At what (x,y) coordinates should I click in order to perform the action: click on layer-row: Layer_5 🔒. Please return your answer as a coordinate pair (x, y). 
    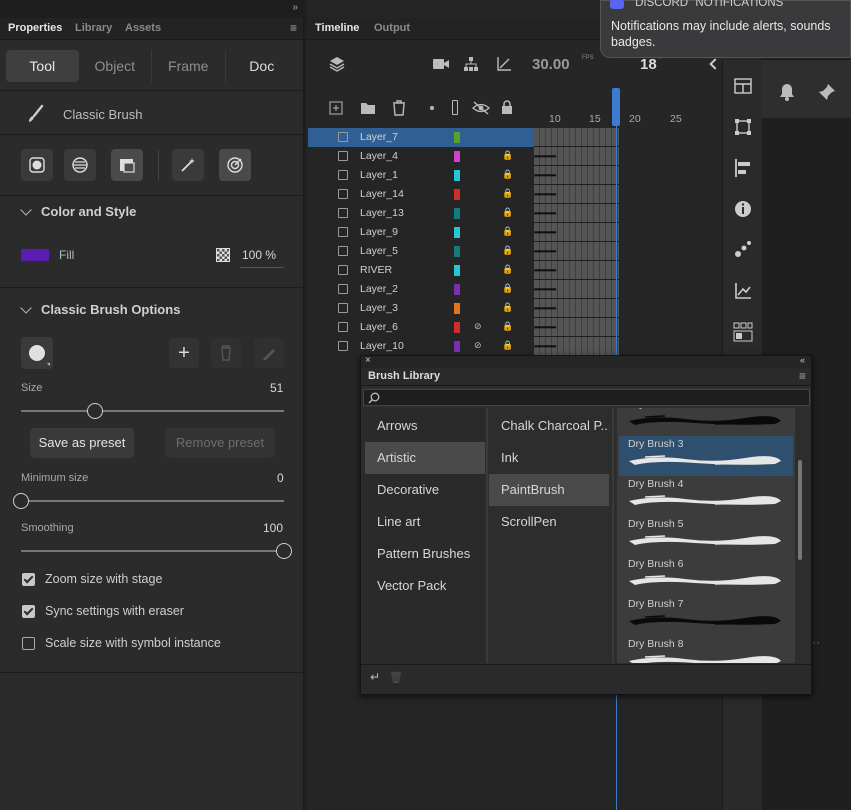
    Looking at the image, I should click on (421, 251).